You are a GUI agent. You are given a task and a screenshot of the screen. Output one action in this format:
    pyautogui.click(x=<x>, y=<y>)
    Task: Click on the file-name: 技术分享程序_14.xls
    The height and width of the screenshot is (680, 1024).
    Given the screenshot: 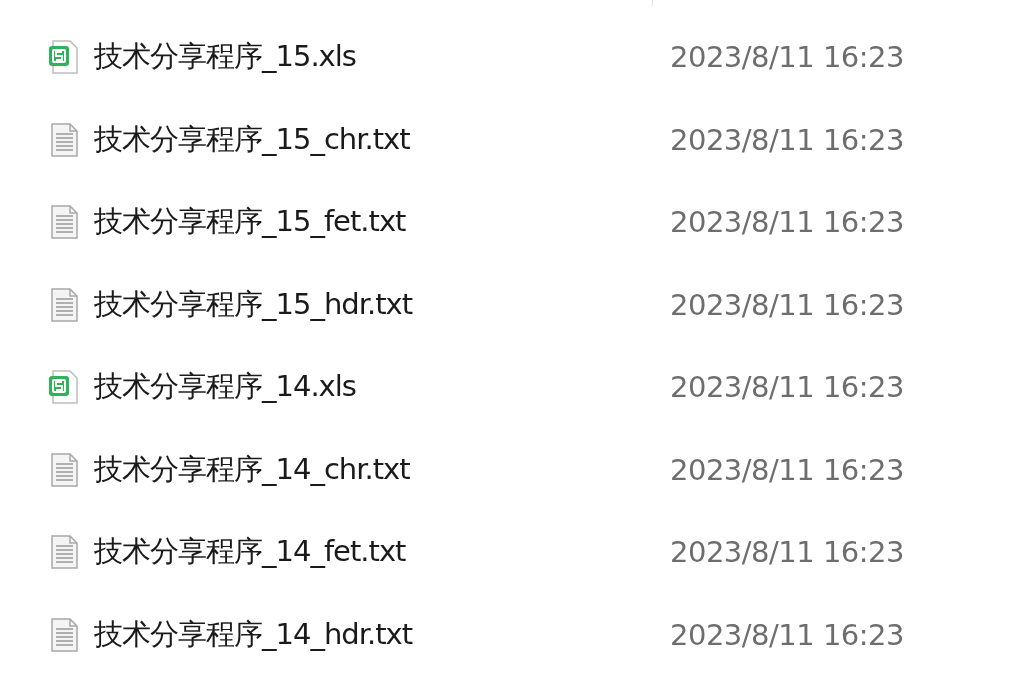 What is the action you would take?
    pyautogui.click(x=225, y=387)
    